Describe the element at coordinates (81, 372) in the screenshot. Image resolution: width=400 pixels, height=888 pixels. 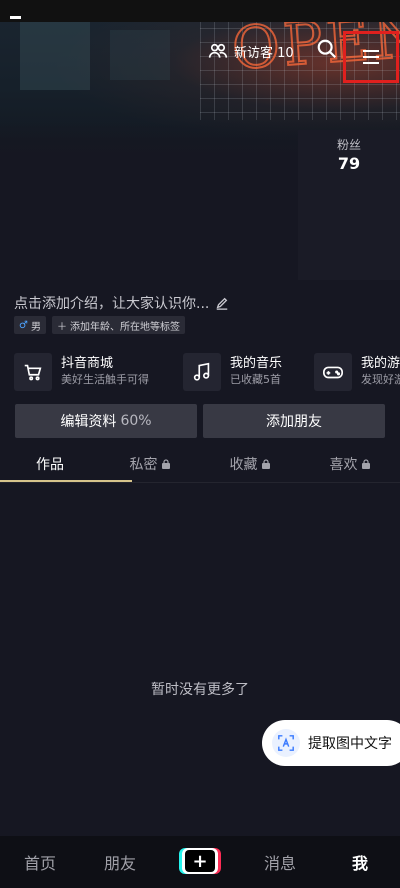
I see `service-mall: 抖音商城 美好生活触手可得` at that location.